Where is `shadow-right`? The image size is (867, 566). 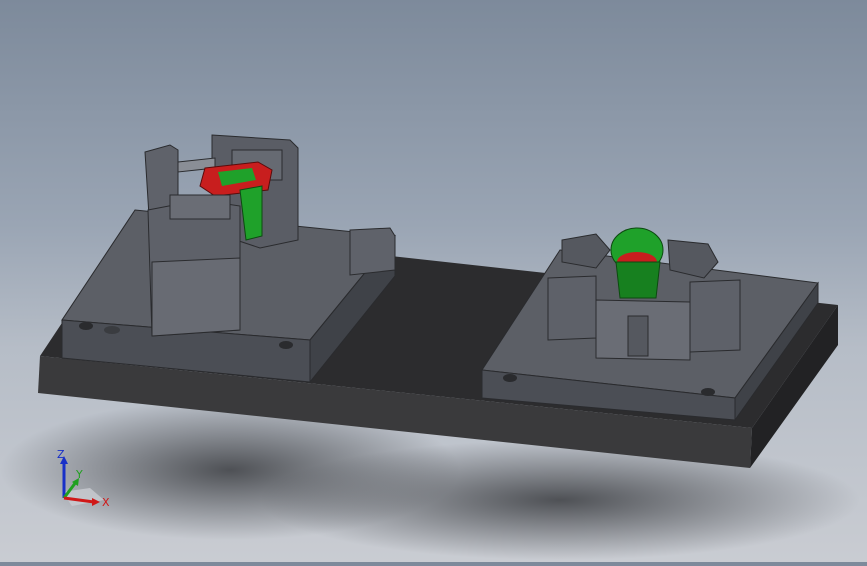
shadow-right is located at coordinates (560, 500).